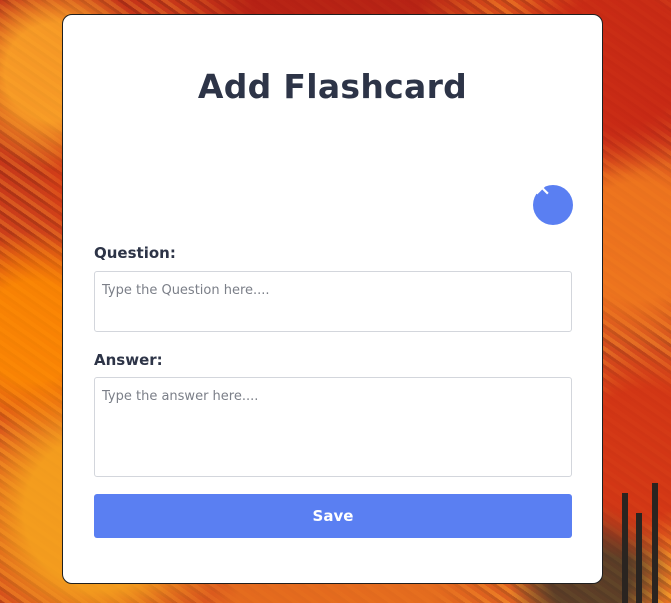 The height and width of the screenshot is (603, 671). I want to click on modal-title: Add Flashcard, so click(332, 86).